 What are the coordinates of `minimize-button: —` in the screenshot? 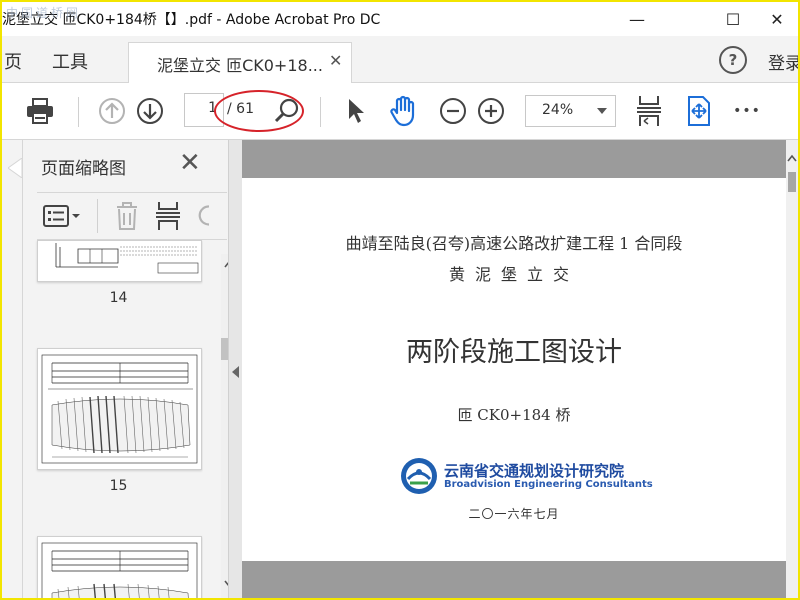 It's located at (637, 19).